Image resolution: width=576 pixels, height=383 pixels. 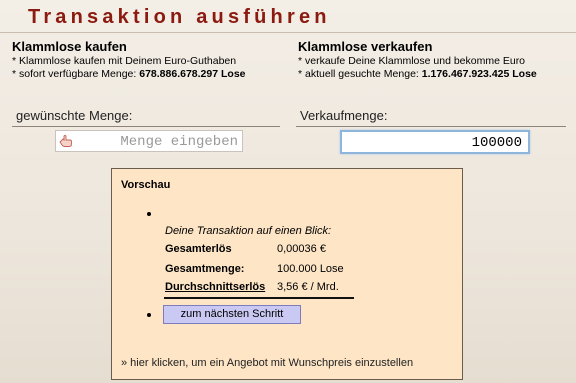 What do you see at coordinates (435, 142) in the screenshot?
I see `sell-amount-input: 100000` at bounding box center [435, 142].